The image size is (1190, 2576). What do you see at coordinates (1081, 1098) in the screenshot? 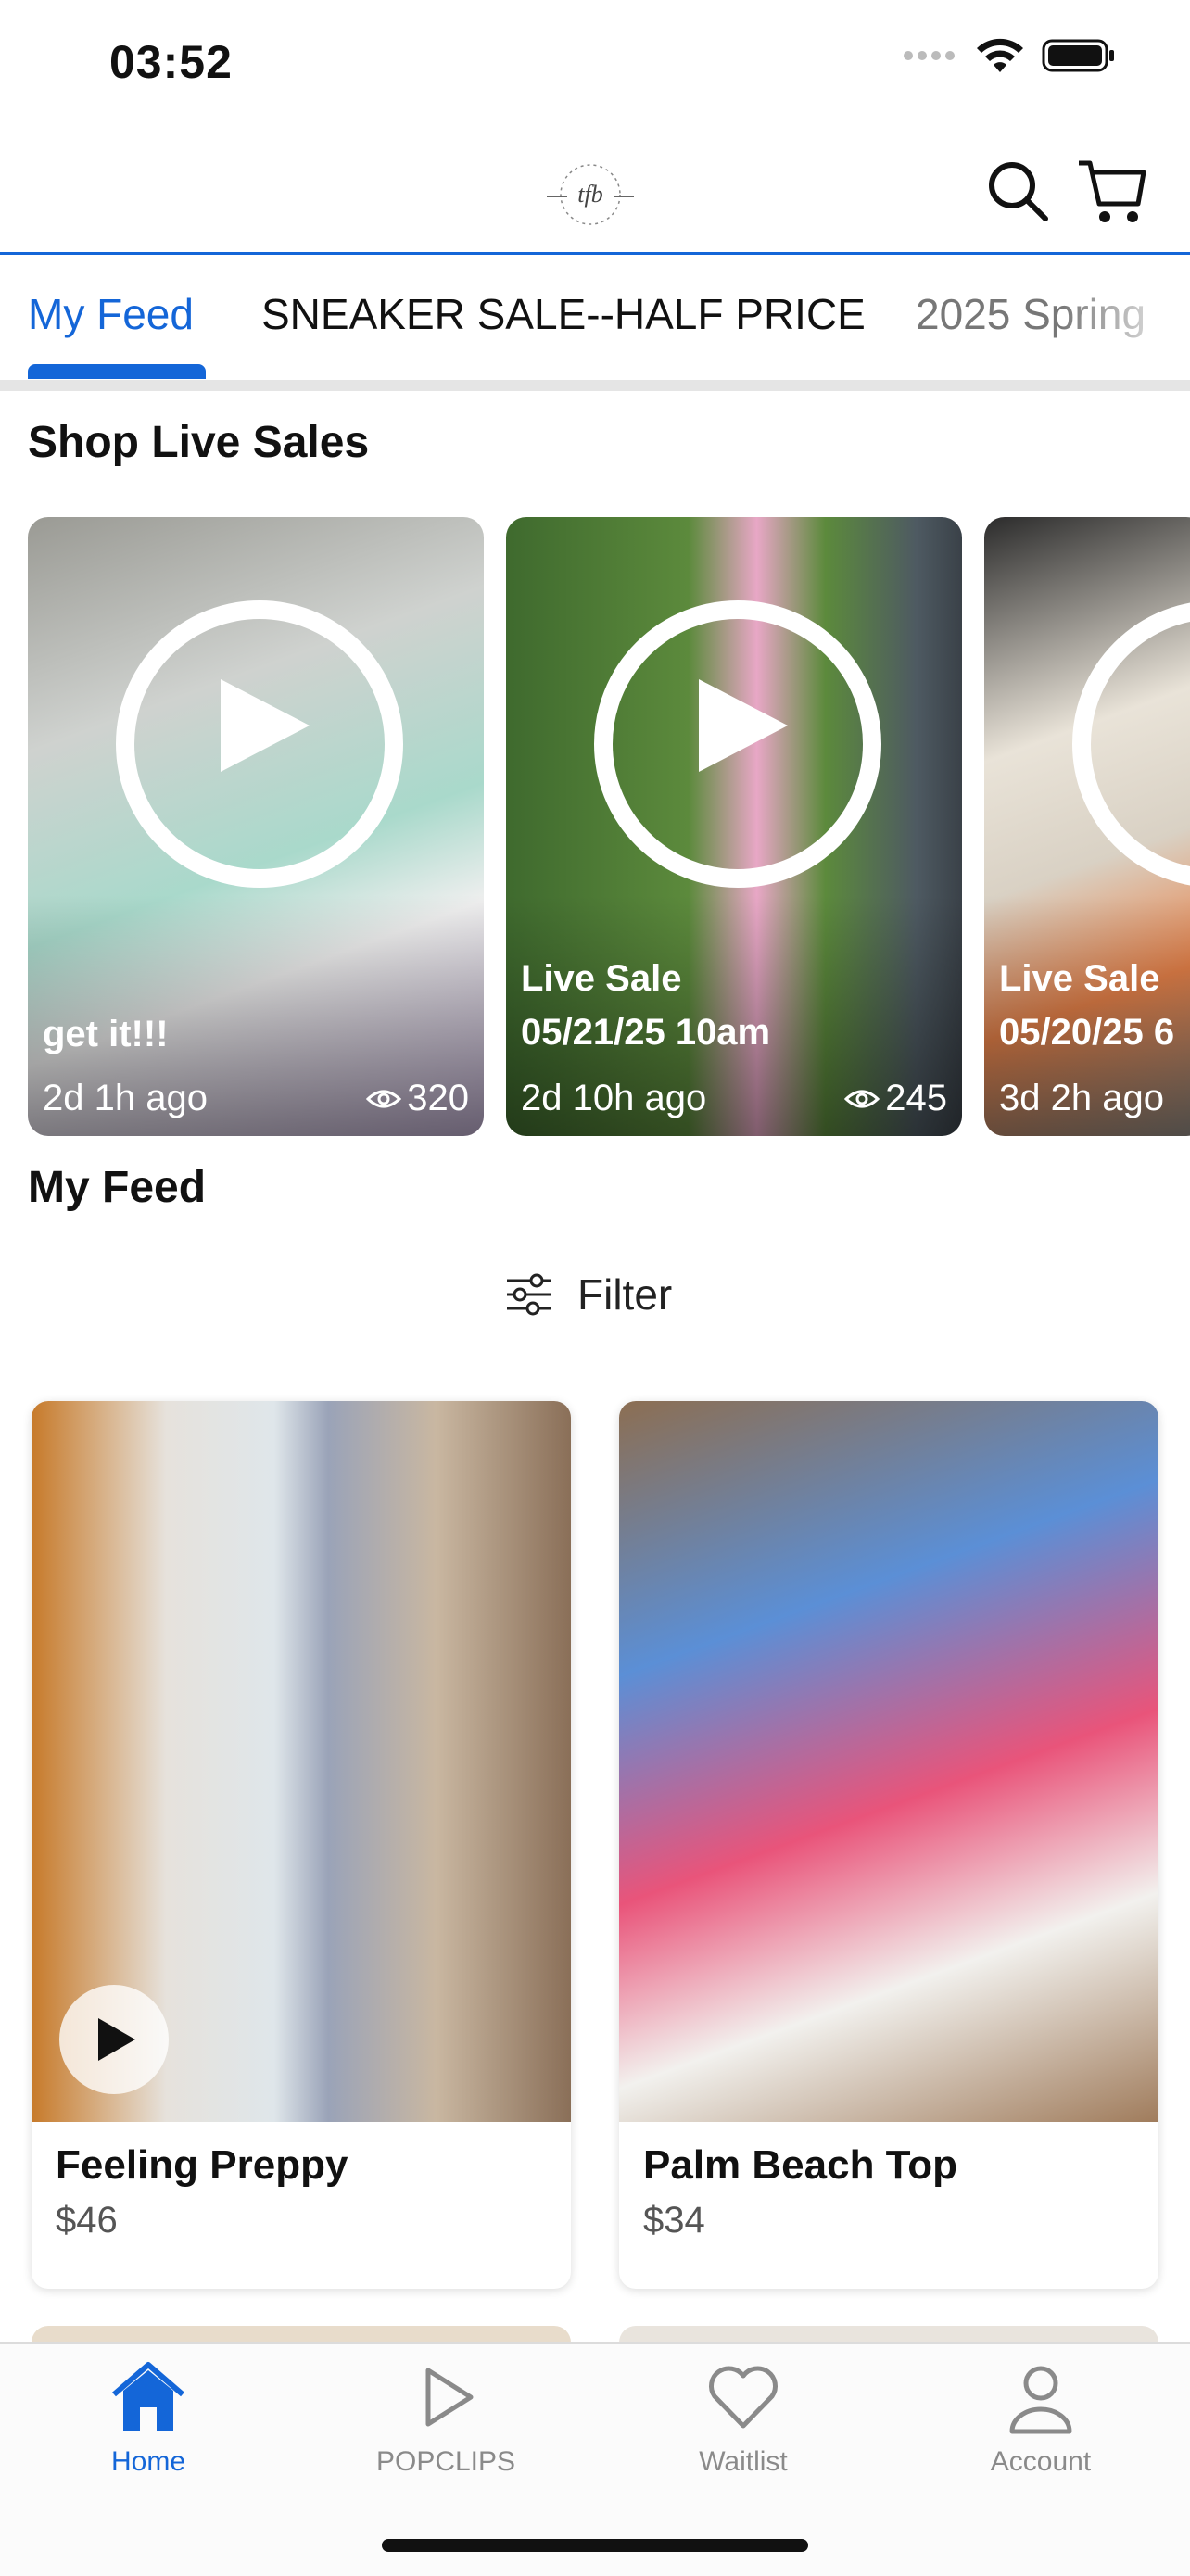
I see `live-sale-ago: 3d 2h ago` at bounding box center [1081, 1098].